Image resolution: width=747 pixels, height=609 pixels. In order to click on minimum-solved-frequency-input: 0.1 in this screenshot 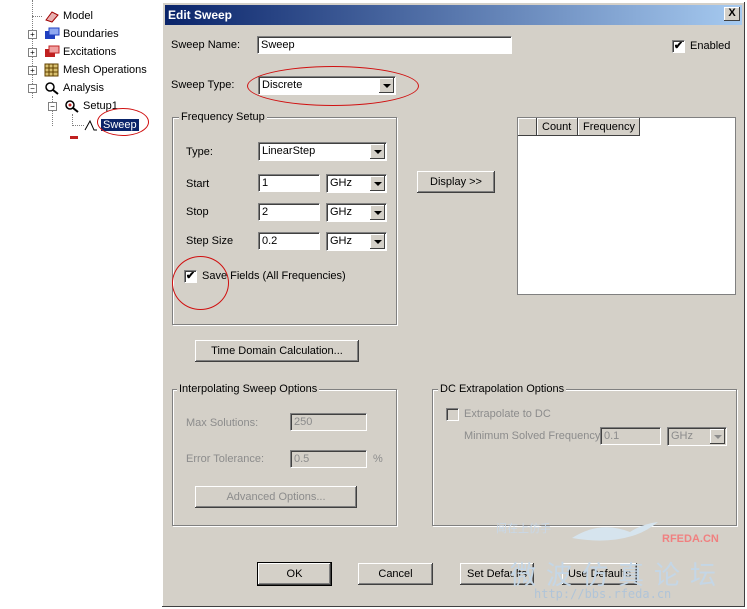, I will do `click(630, 436)`.